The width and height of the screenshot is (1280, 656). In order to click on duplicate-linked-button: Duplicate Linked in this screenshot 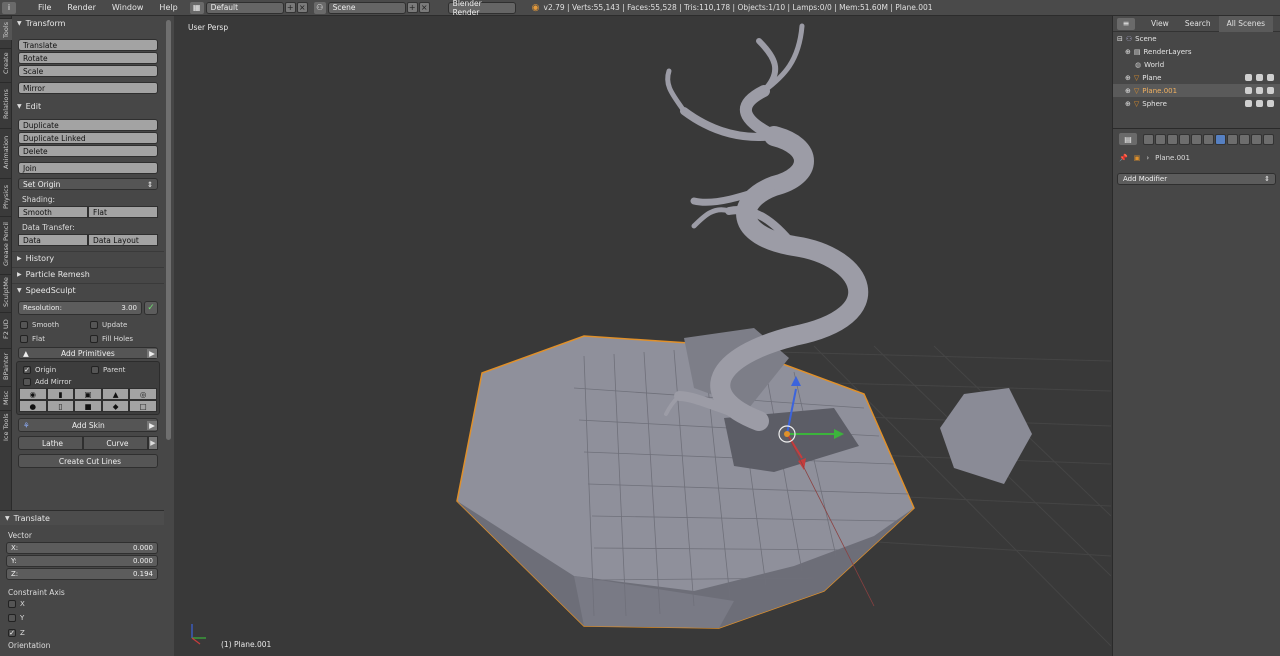, I will do `click(88, 138)`.